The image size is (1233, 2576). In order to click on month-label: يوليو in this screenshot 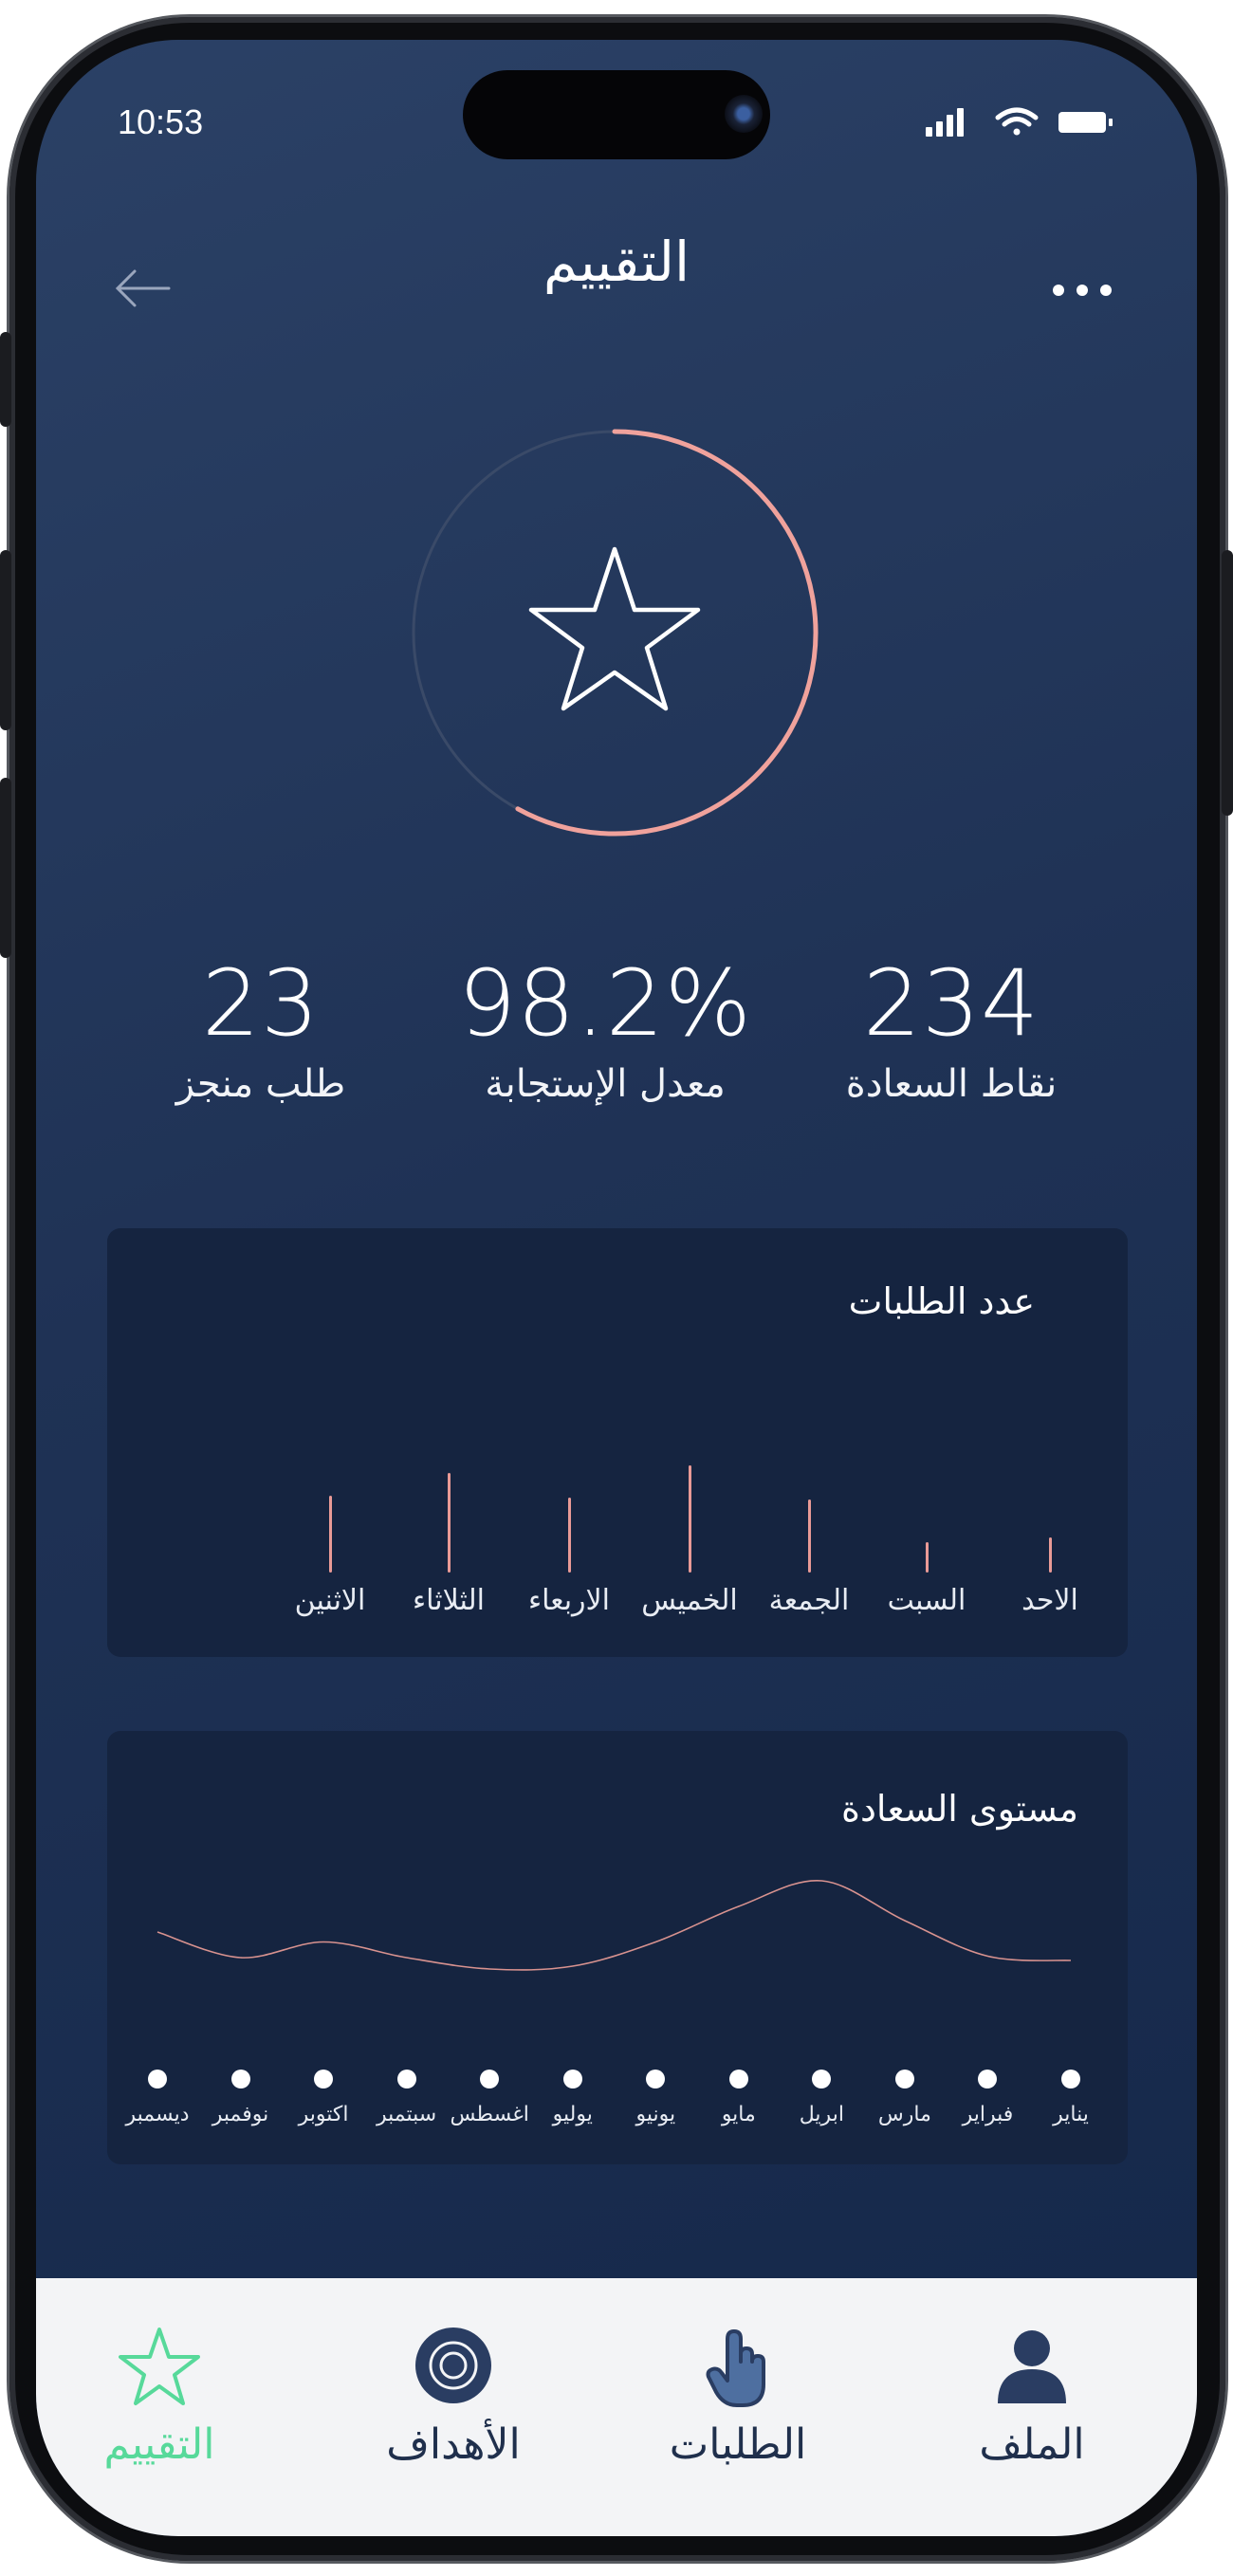, I will do `click(572, 2114)`.